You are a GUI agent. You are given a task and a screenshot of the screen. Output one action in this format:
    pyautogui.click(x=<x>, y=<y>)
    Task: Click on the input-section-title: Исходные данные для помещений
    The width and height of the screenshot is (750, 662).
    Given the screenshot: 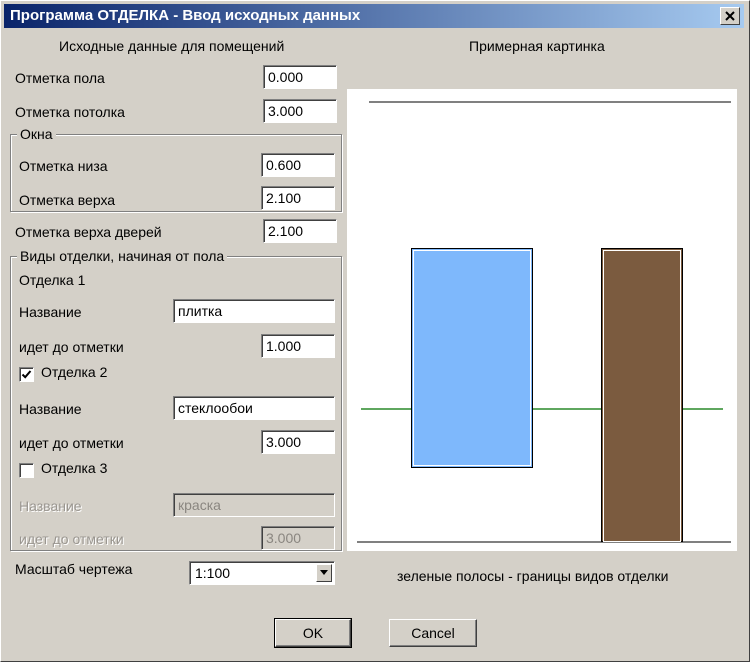 What is the action you would take?
    pyautogui.click(x=172, y=46)
    